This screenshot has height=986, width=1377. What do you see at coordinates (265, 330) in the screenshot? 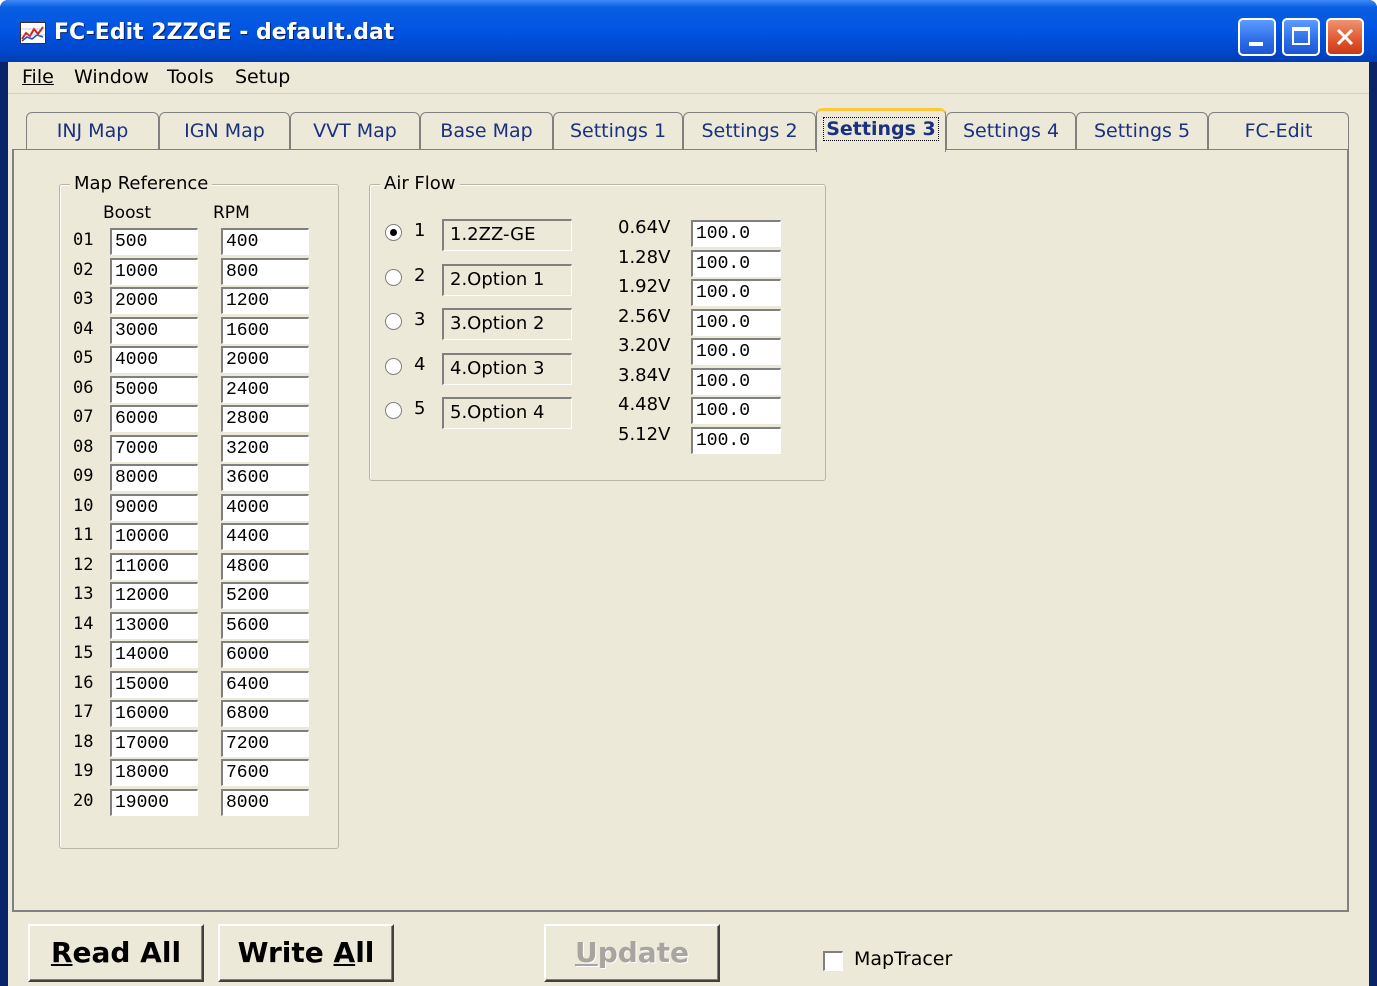
I see `rpm-input: 1600` at bounding box center [265, 330].